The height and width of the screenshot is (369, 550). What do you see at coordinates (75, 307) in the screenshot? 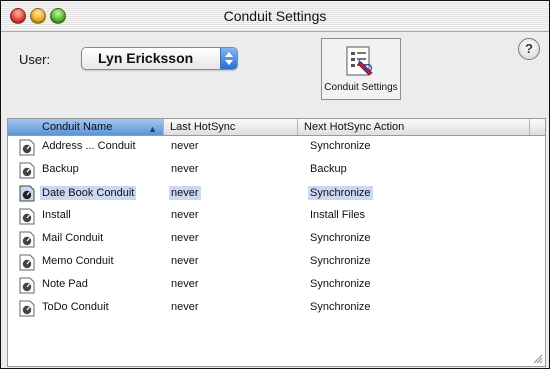
I see `conduit-name: ToDo Conduit` at bounding box center [75, 307].